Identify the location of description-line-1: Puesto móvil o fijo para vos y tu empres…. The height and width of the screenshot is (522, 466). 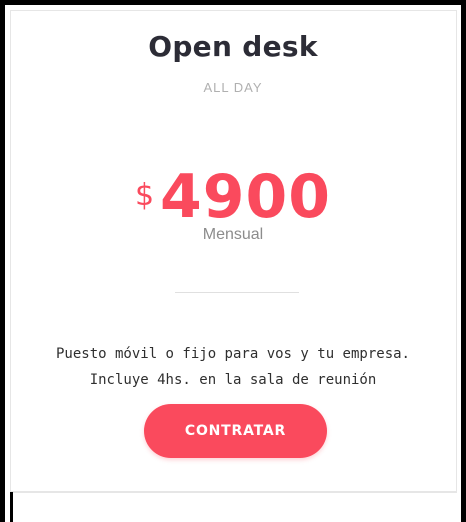
(232, 354).